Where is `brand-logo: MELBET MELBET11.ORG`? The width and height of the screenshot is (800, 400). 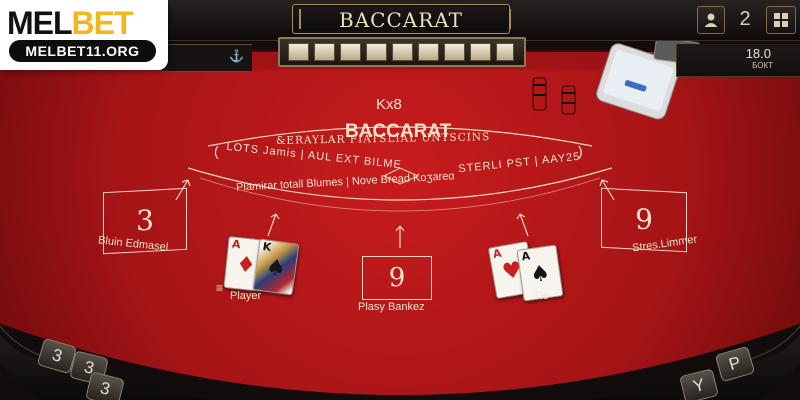
brand-logo: MELBET MELBET11.ORG is located at coordinates (84, 35).